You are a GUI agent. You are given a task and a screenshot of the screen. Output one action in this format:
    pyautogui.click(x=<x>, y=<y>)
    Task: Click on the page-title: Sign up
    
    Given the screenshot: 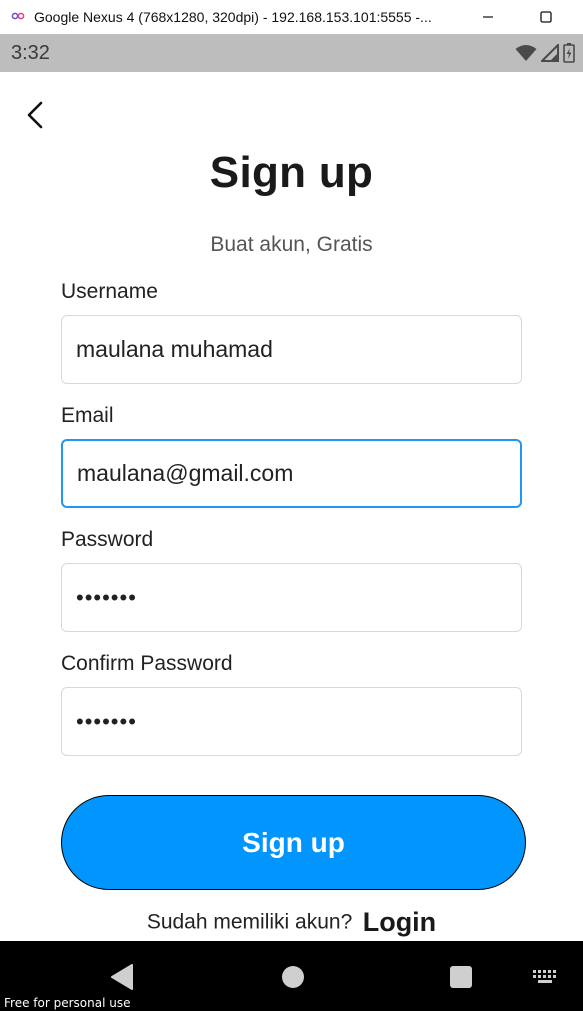 What is the action you would take?
    pyautogui.click(x=291, y=172)
    